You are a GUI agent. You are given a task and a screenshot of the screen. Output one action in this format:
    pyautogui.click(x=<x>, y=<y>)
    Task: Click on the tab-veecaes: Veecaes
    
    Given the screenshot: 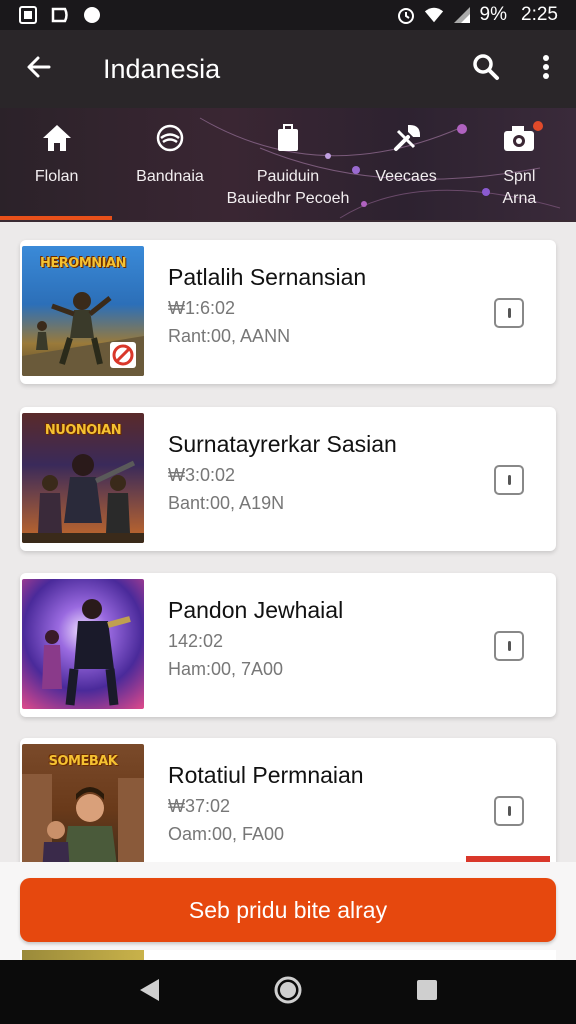 What is the action you would take?
    pyautogui.click(x=405, y=163)
    